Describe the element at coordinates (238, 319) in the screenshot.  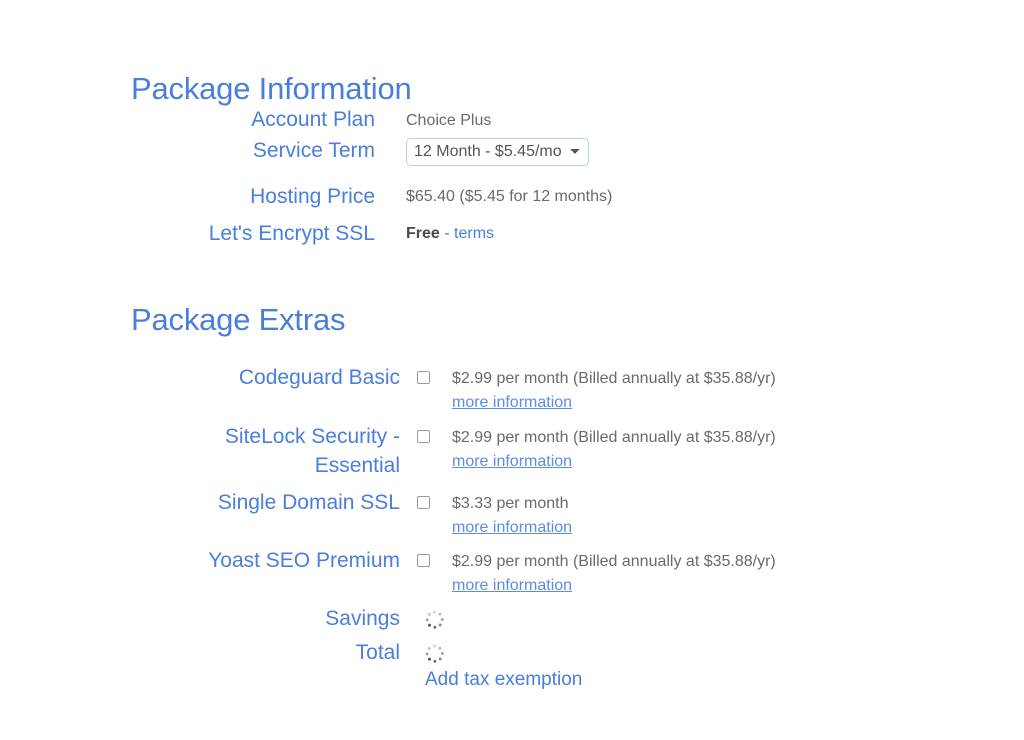
I see `package-extras-heading: Package Extras` at that location.